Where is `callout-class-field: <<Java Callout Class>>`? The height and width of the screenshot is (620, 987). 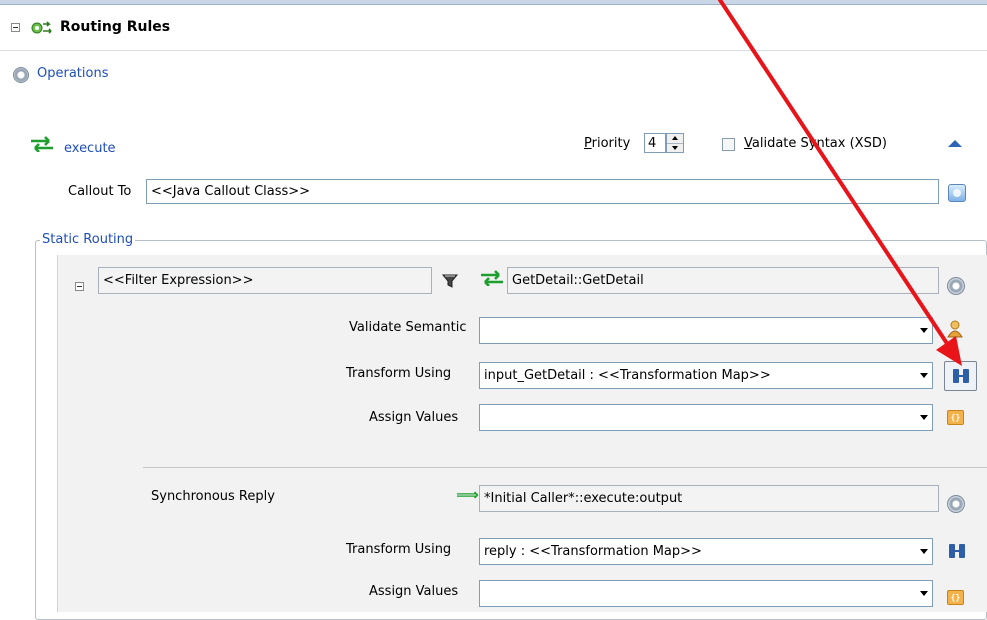
callout-class-field: <<Java Callout Class>> is located at coordinates (542, 191).